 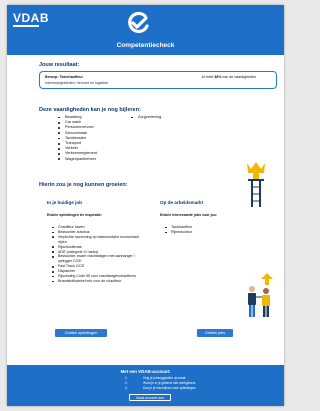 What do you see at coordinates (169, 383) in the screenshot?
I see `benefit-text: Word je in je gekend met werkgevers` at bounding box center [169, 383].